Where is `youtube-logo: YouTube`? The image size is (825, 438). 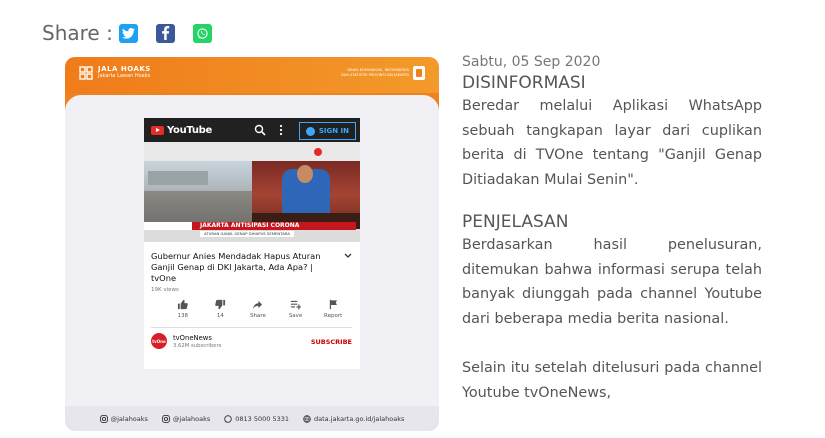 youtube-logo: YouTube is located at coordinates (181, 130).